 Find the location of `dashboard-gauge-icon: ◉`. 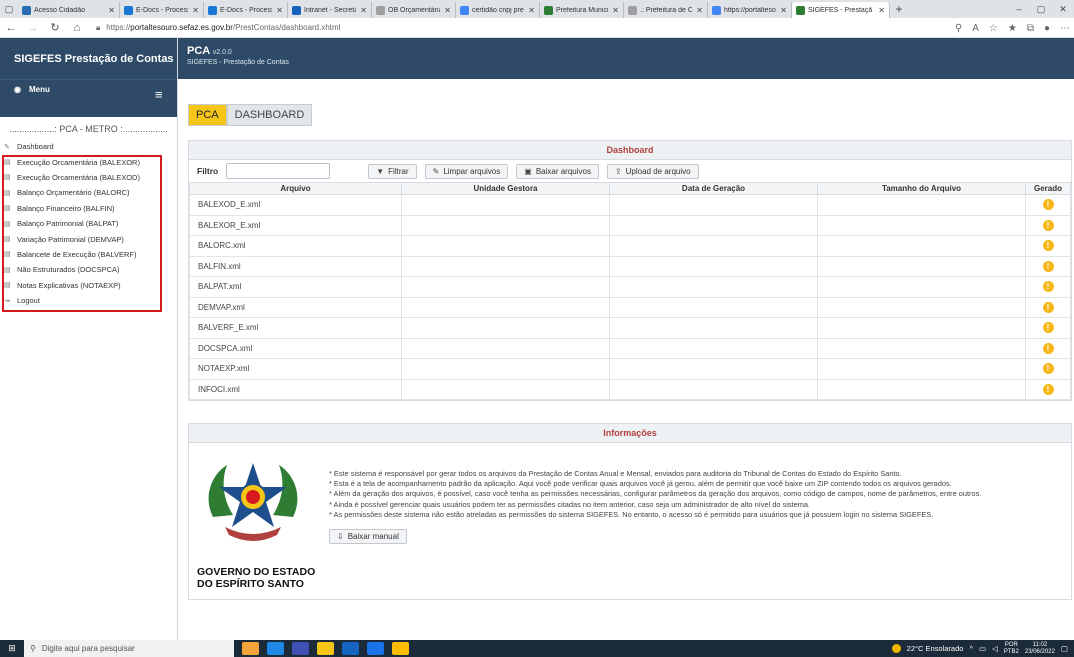

dashboard-gauge-icon: ◉ is located at coordinates (17, 89).